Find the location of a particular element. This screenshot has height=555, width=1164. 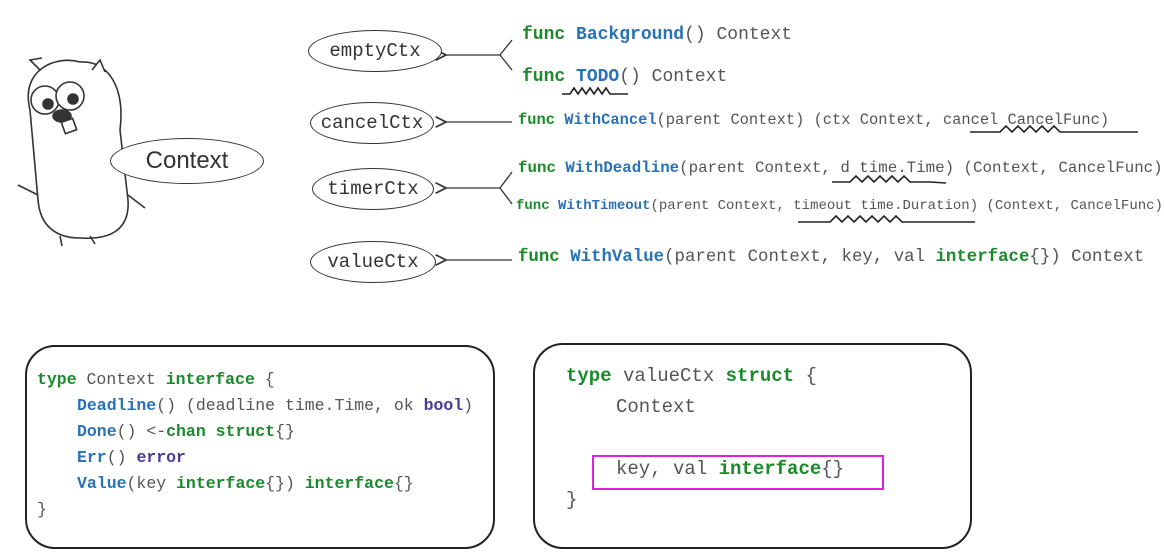

code-line: } is located at coordinates (42, 509).